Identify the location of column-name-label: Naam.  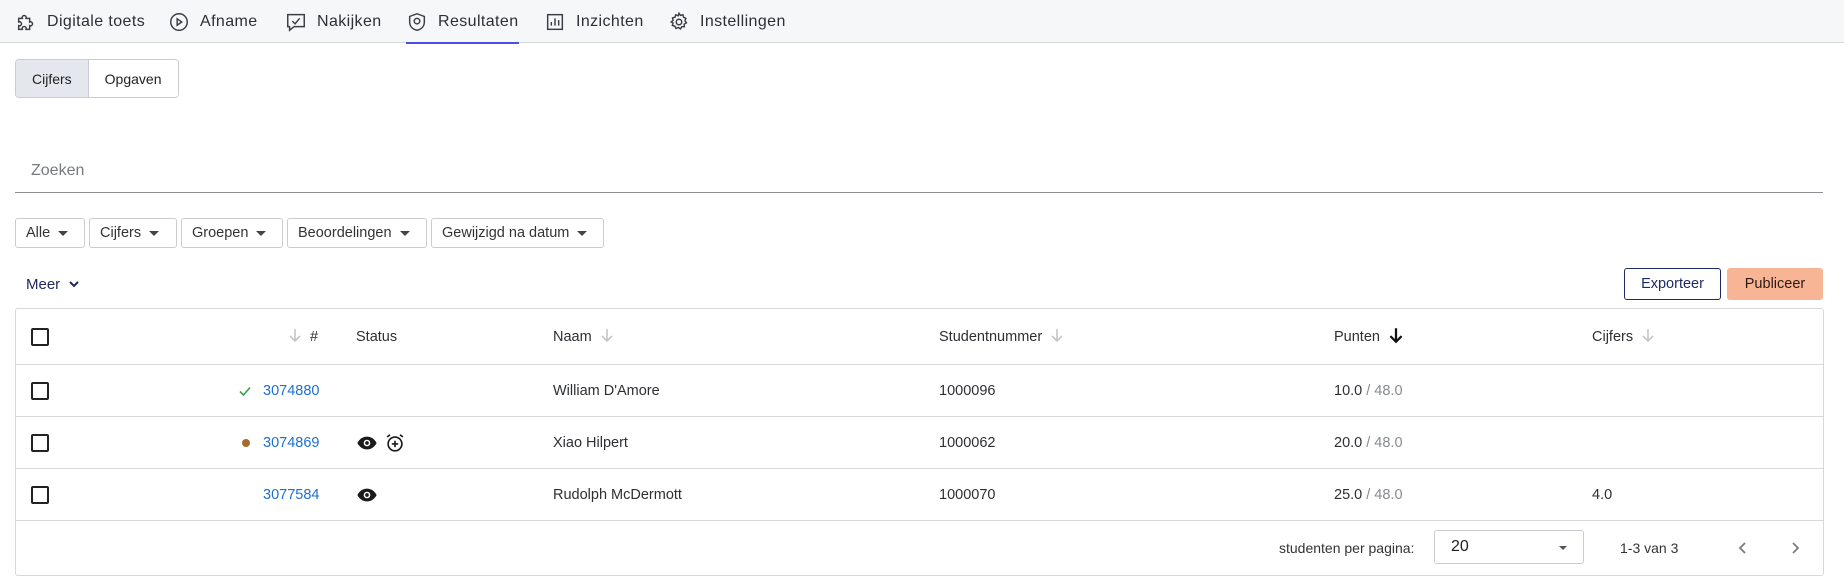
(572, 336).